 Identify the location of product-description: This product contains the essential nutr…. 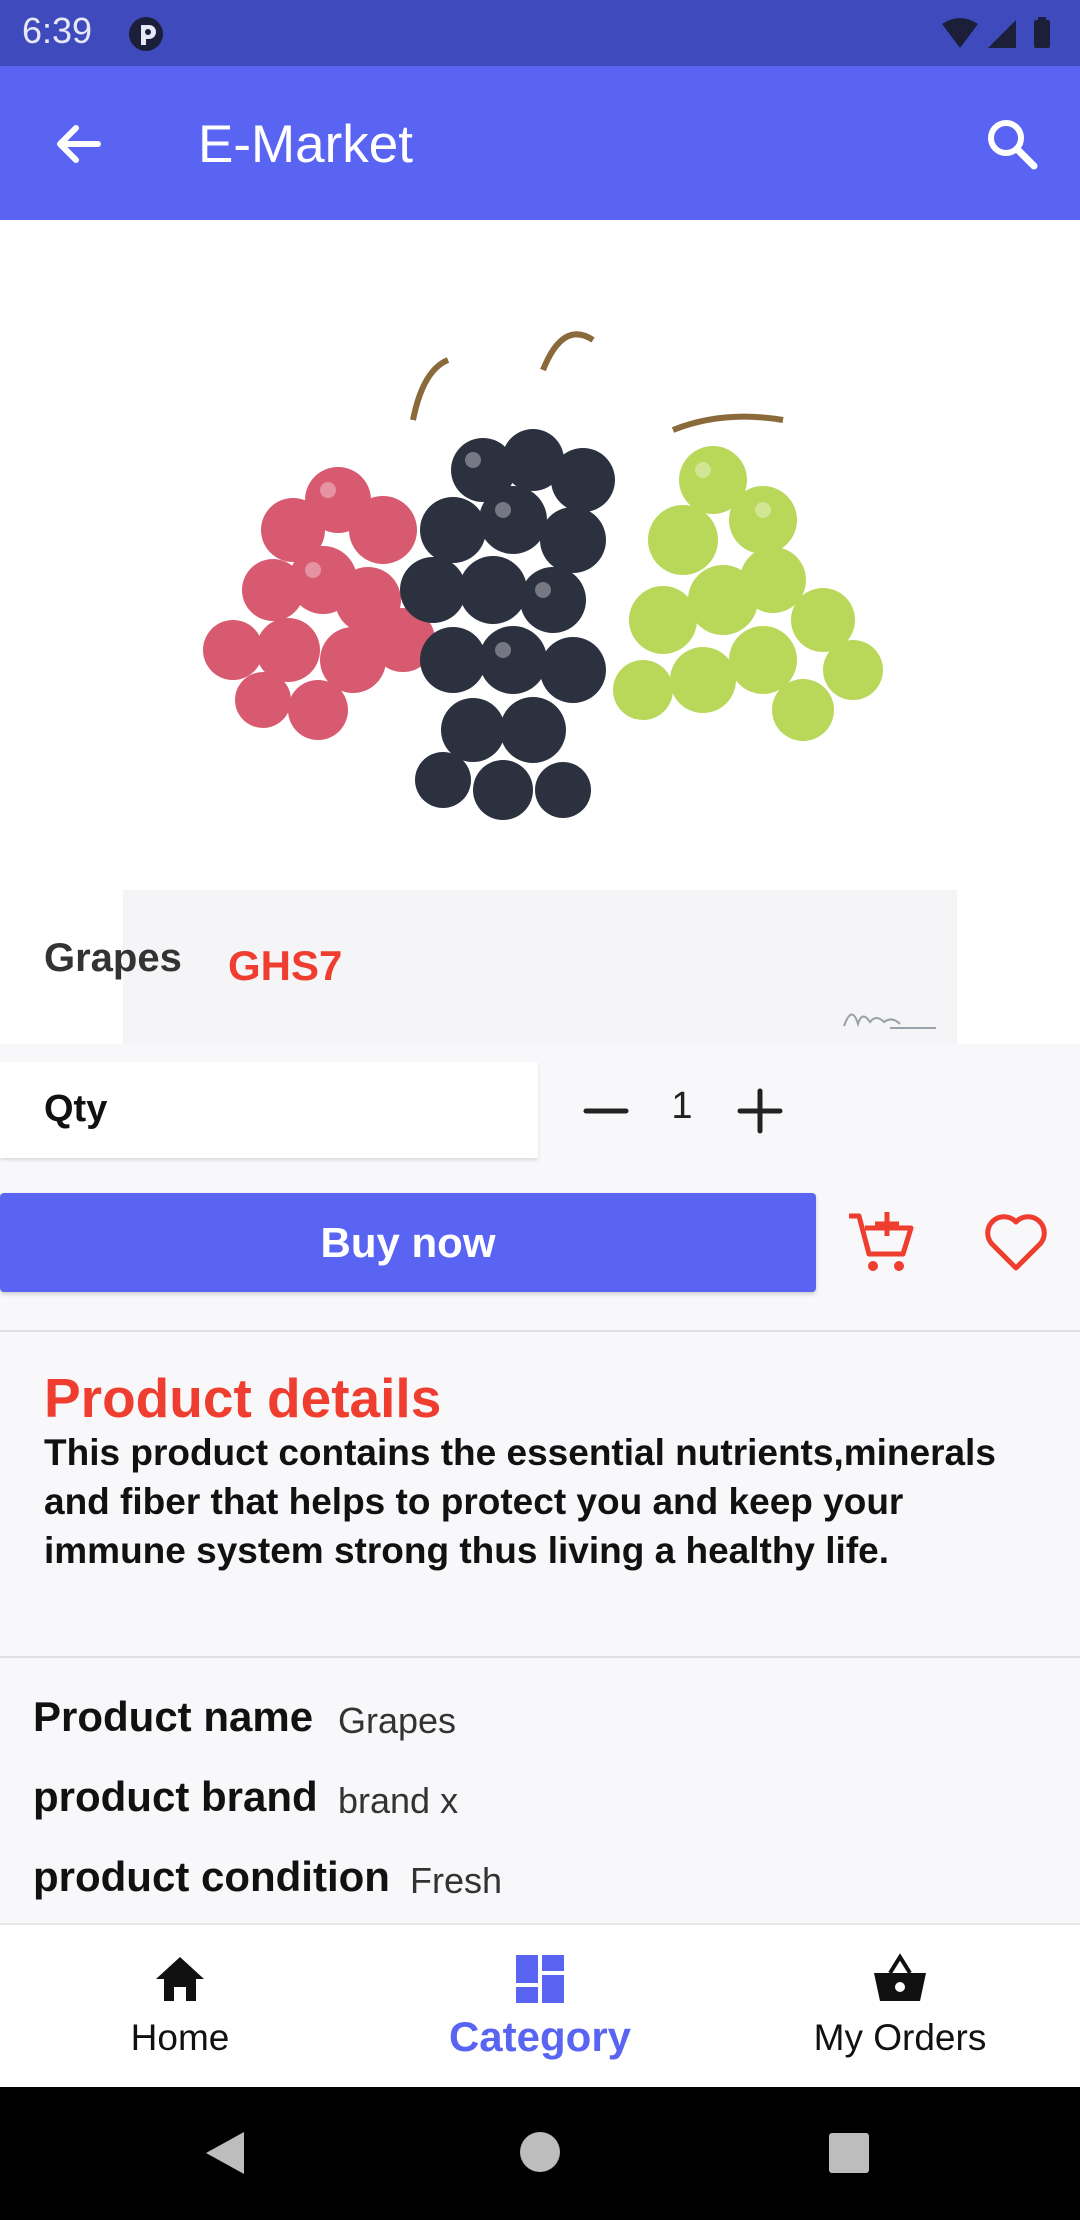
(520, 1501).